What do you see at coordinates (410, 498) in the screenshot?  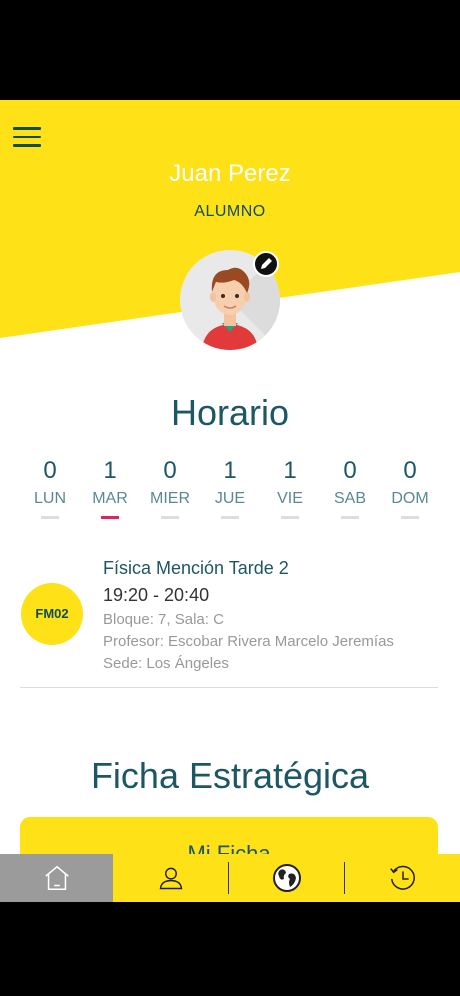 I see `day-label: DOM` at bounding box center [410, 498].